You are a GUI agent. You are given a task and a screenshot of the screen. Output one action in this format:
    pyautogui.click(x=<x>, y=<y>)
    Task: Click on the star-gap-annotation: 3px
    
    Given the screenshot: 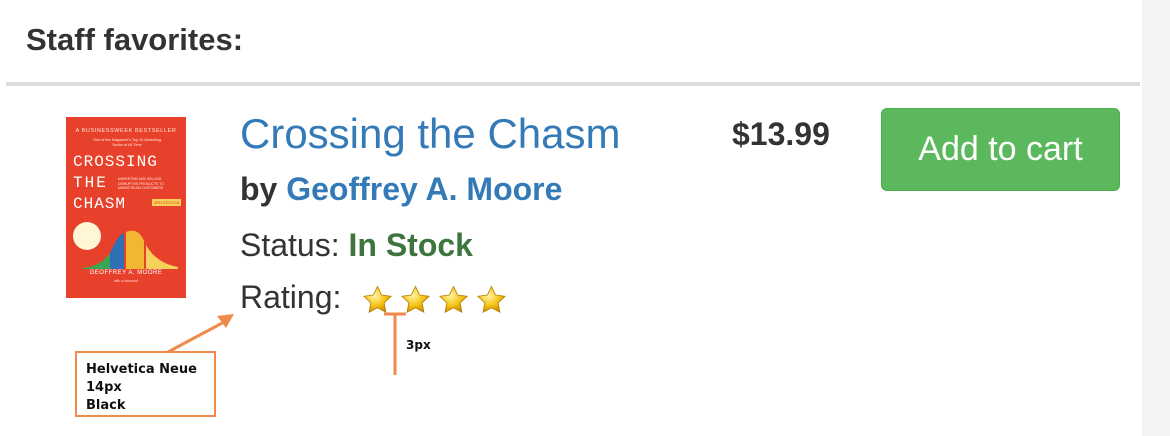 What is the action you would take?
    pyautogui.click(x=418, y=345)
    